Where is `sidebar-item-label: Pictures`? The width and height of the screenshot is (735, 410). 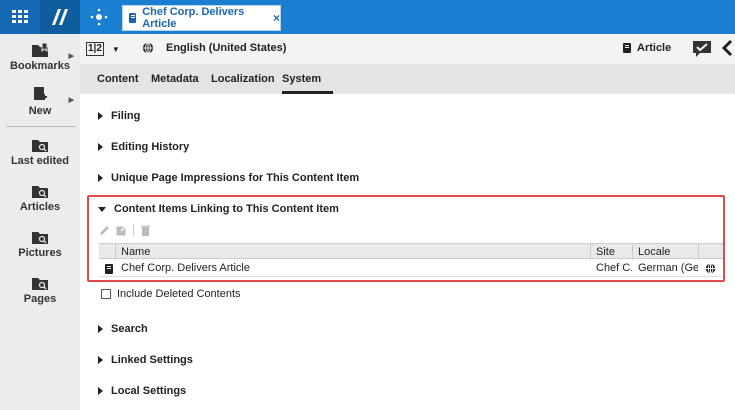
sidebar-item-label: Pictures is located at coordinates (40, 253).